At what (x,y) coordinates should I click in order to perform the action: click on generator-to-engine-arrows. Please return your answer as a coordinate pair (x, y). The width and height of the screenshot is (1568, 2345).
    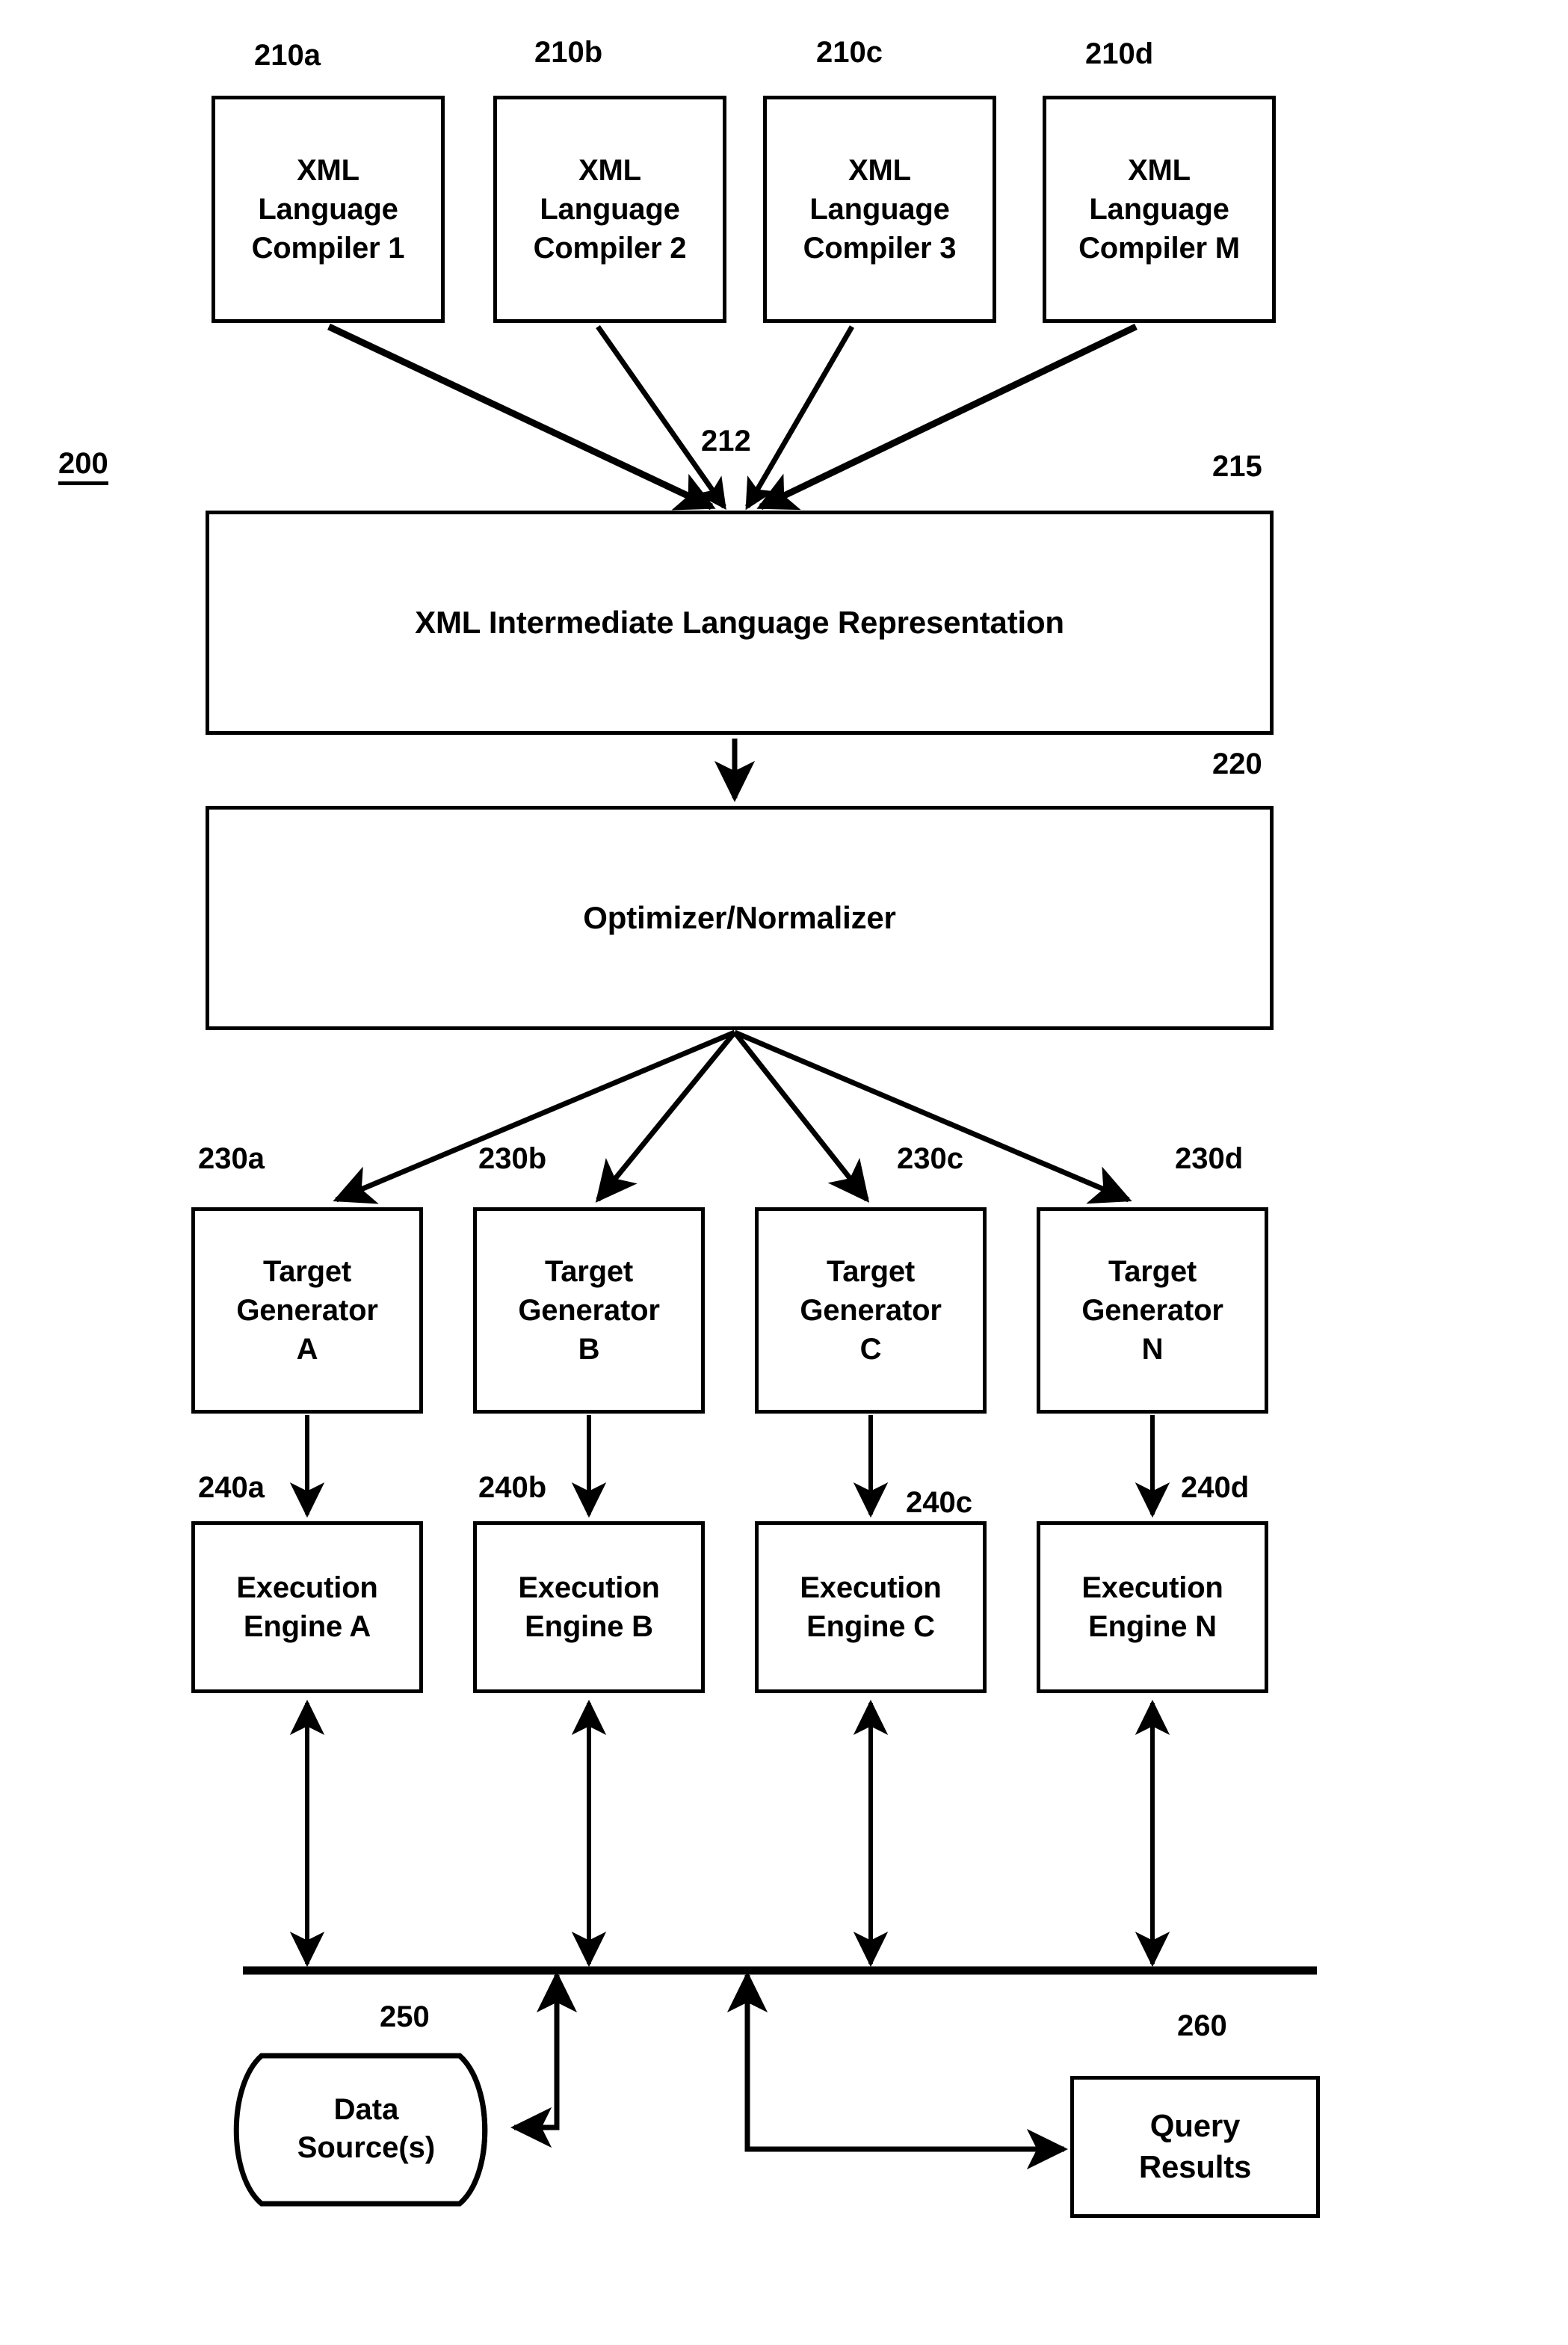
    Looking at the image, I should click on (729, 1466).